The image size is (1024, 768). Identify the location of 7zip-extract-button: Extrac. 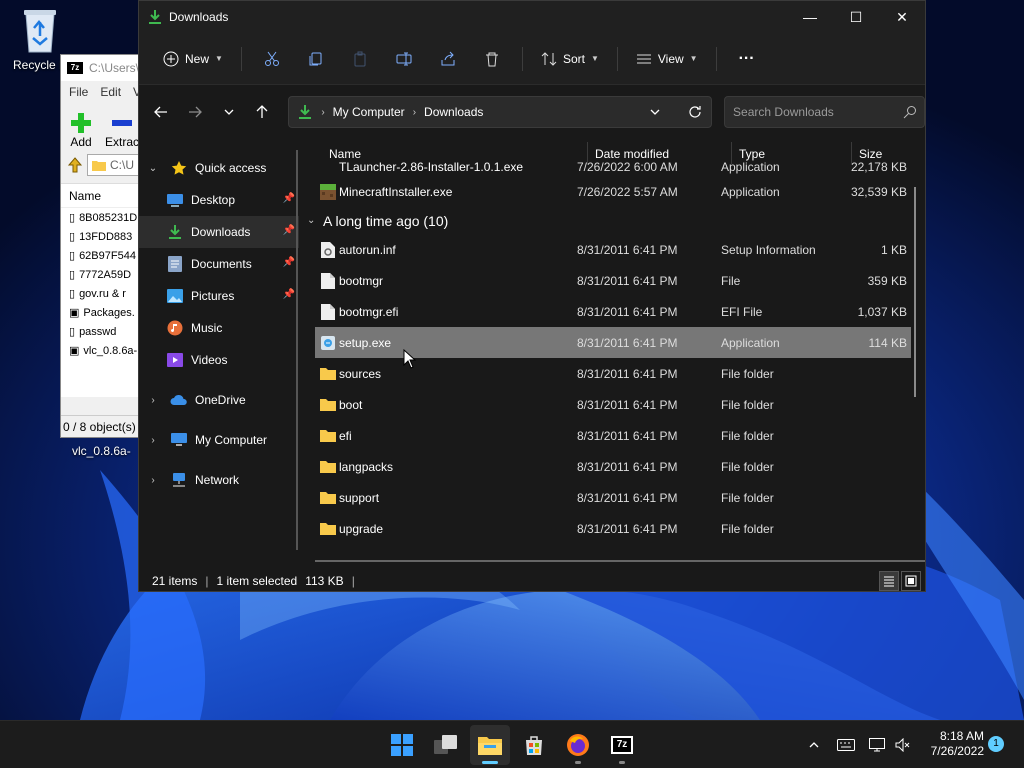
(122, 130).